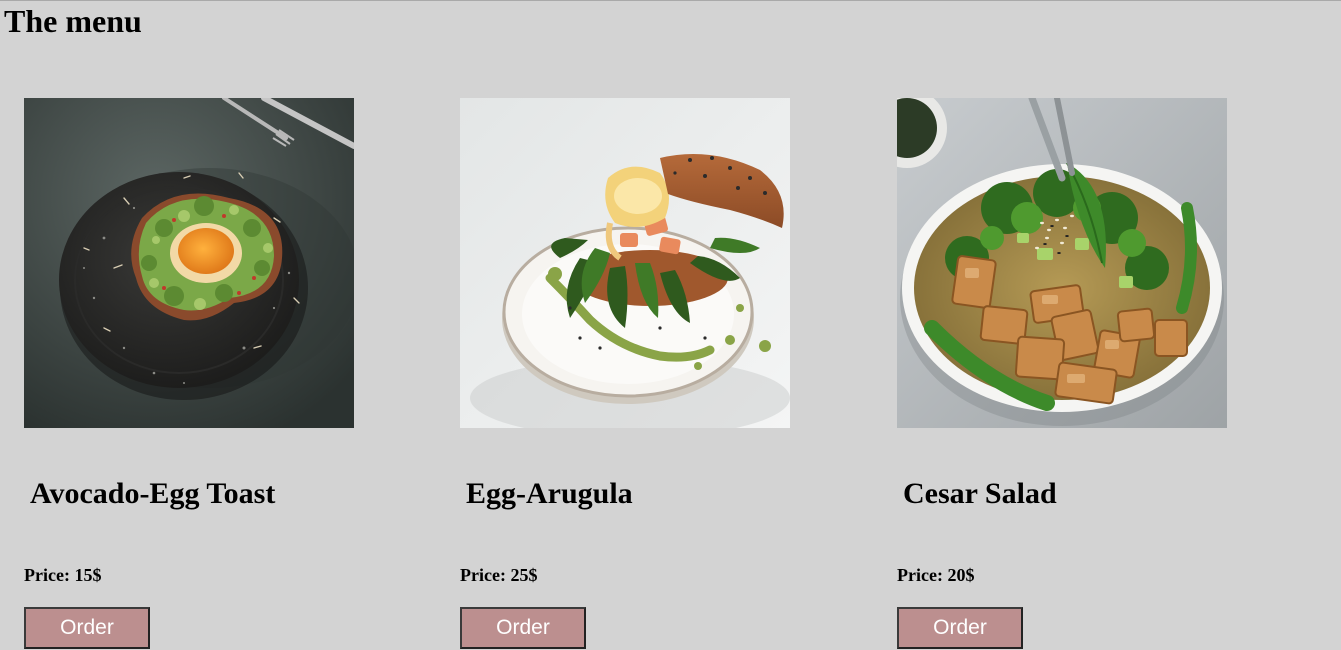 This screenshot has height=650, width=1341. I want to click on top-divider, so click(670, 0).